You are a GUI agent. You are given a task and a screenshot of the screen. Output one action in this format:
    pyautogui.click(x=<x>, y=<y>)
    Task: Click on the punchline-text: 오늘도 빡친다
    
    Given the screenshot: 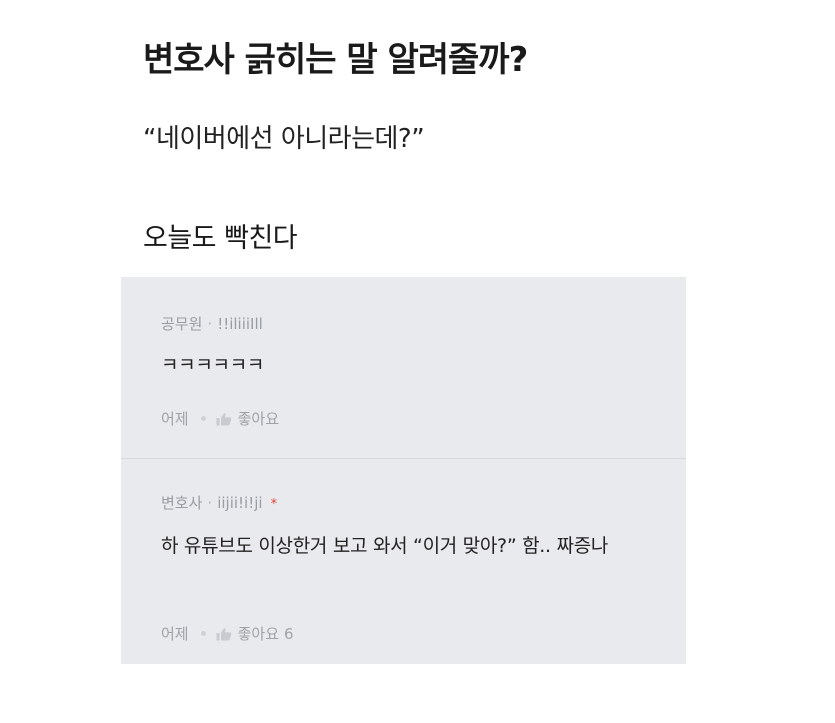 What is the action you would take?
    pyautogui.click(x=220, y=238)
    